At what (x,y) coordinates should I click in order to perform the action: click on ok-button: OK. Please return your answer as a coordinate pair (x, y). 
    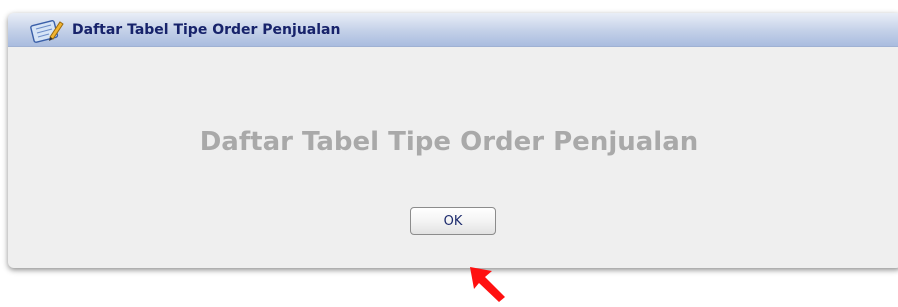
    Looking at the image, I should click on (453, 221).